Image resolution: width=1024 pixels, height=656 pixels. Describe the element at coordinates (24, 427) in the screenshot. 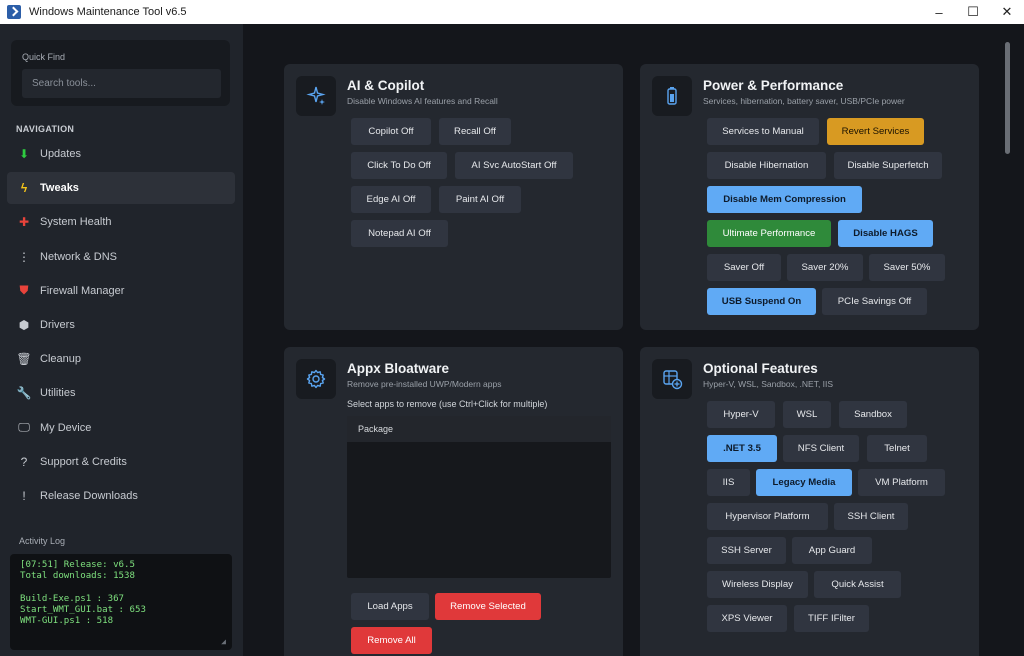

I see `monitor-icon: 🖵` at that location.